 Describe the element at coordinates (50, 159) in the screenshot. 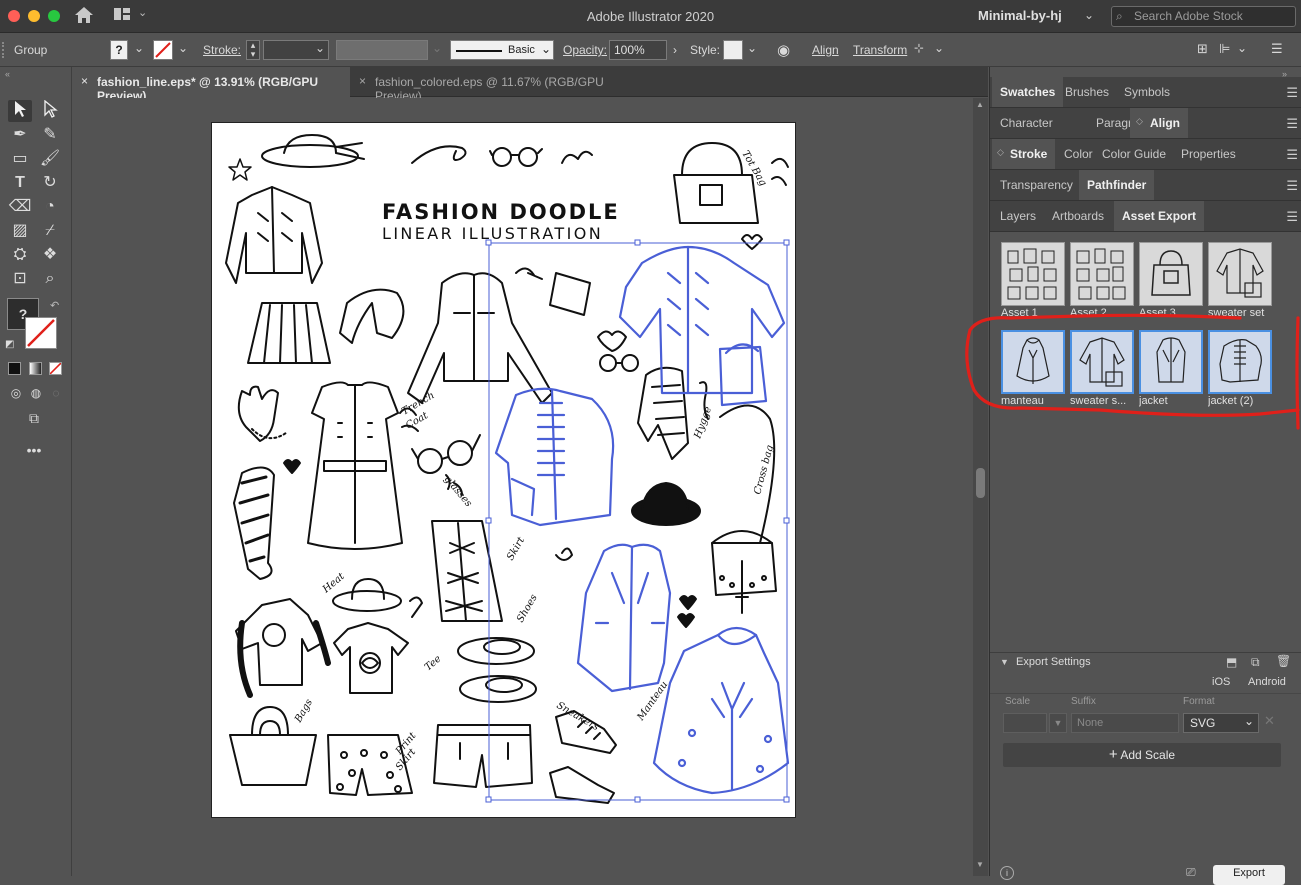

I see `paintbrush-tool-icon: 🖌` at that location.